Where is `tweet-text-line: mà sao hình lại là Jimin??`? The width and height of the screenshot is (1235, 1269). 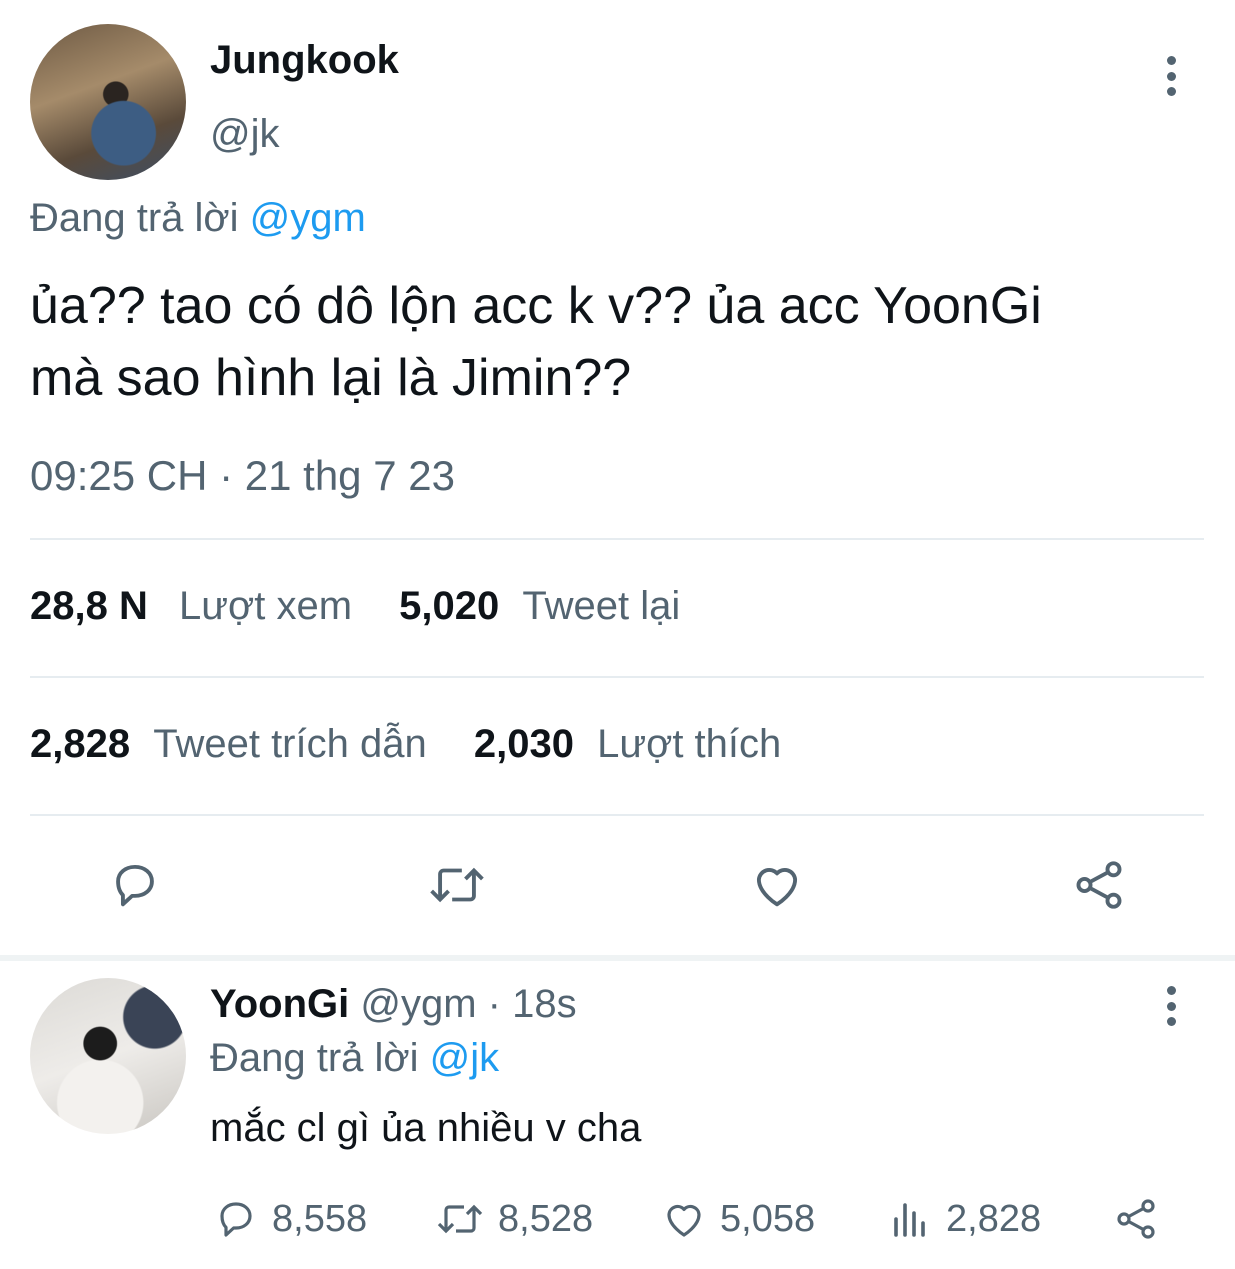
tweet-text-line: mà sao hình lại là Jimin?? is located at coordinates (331, 378).